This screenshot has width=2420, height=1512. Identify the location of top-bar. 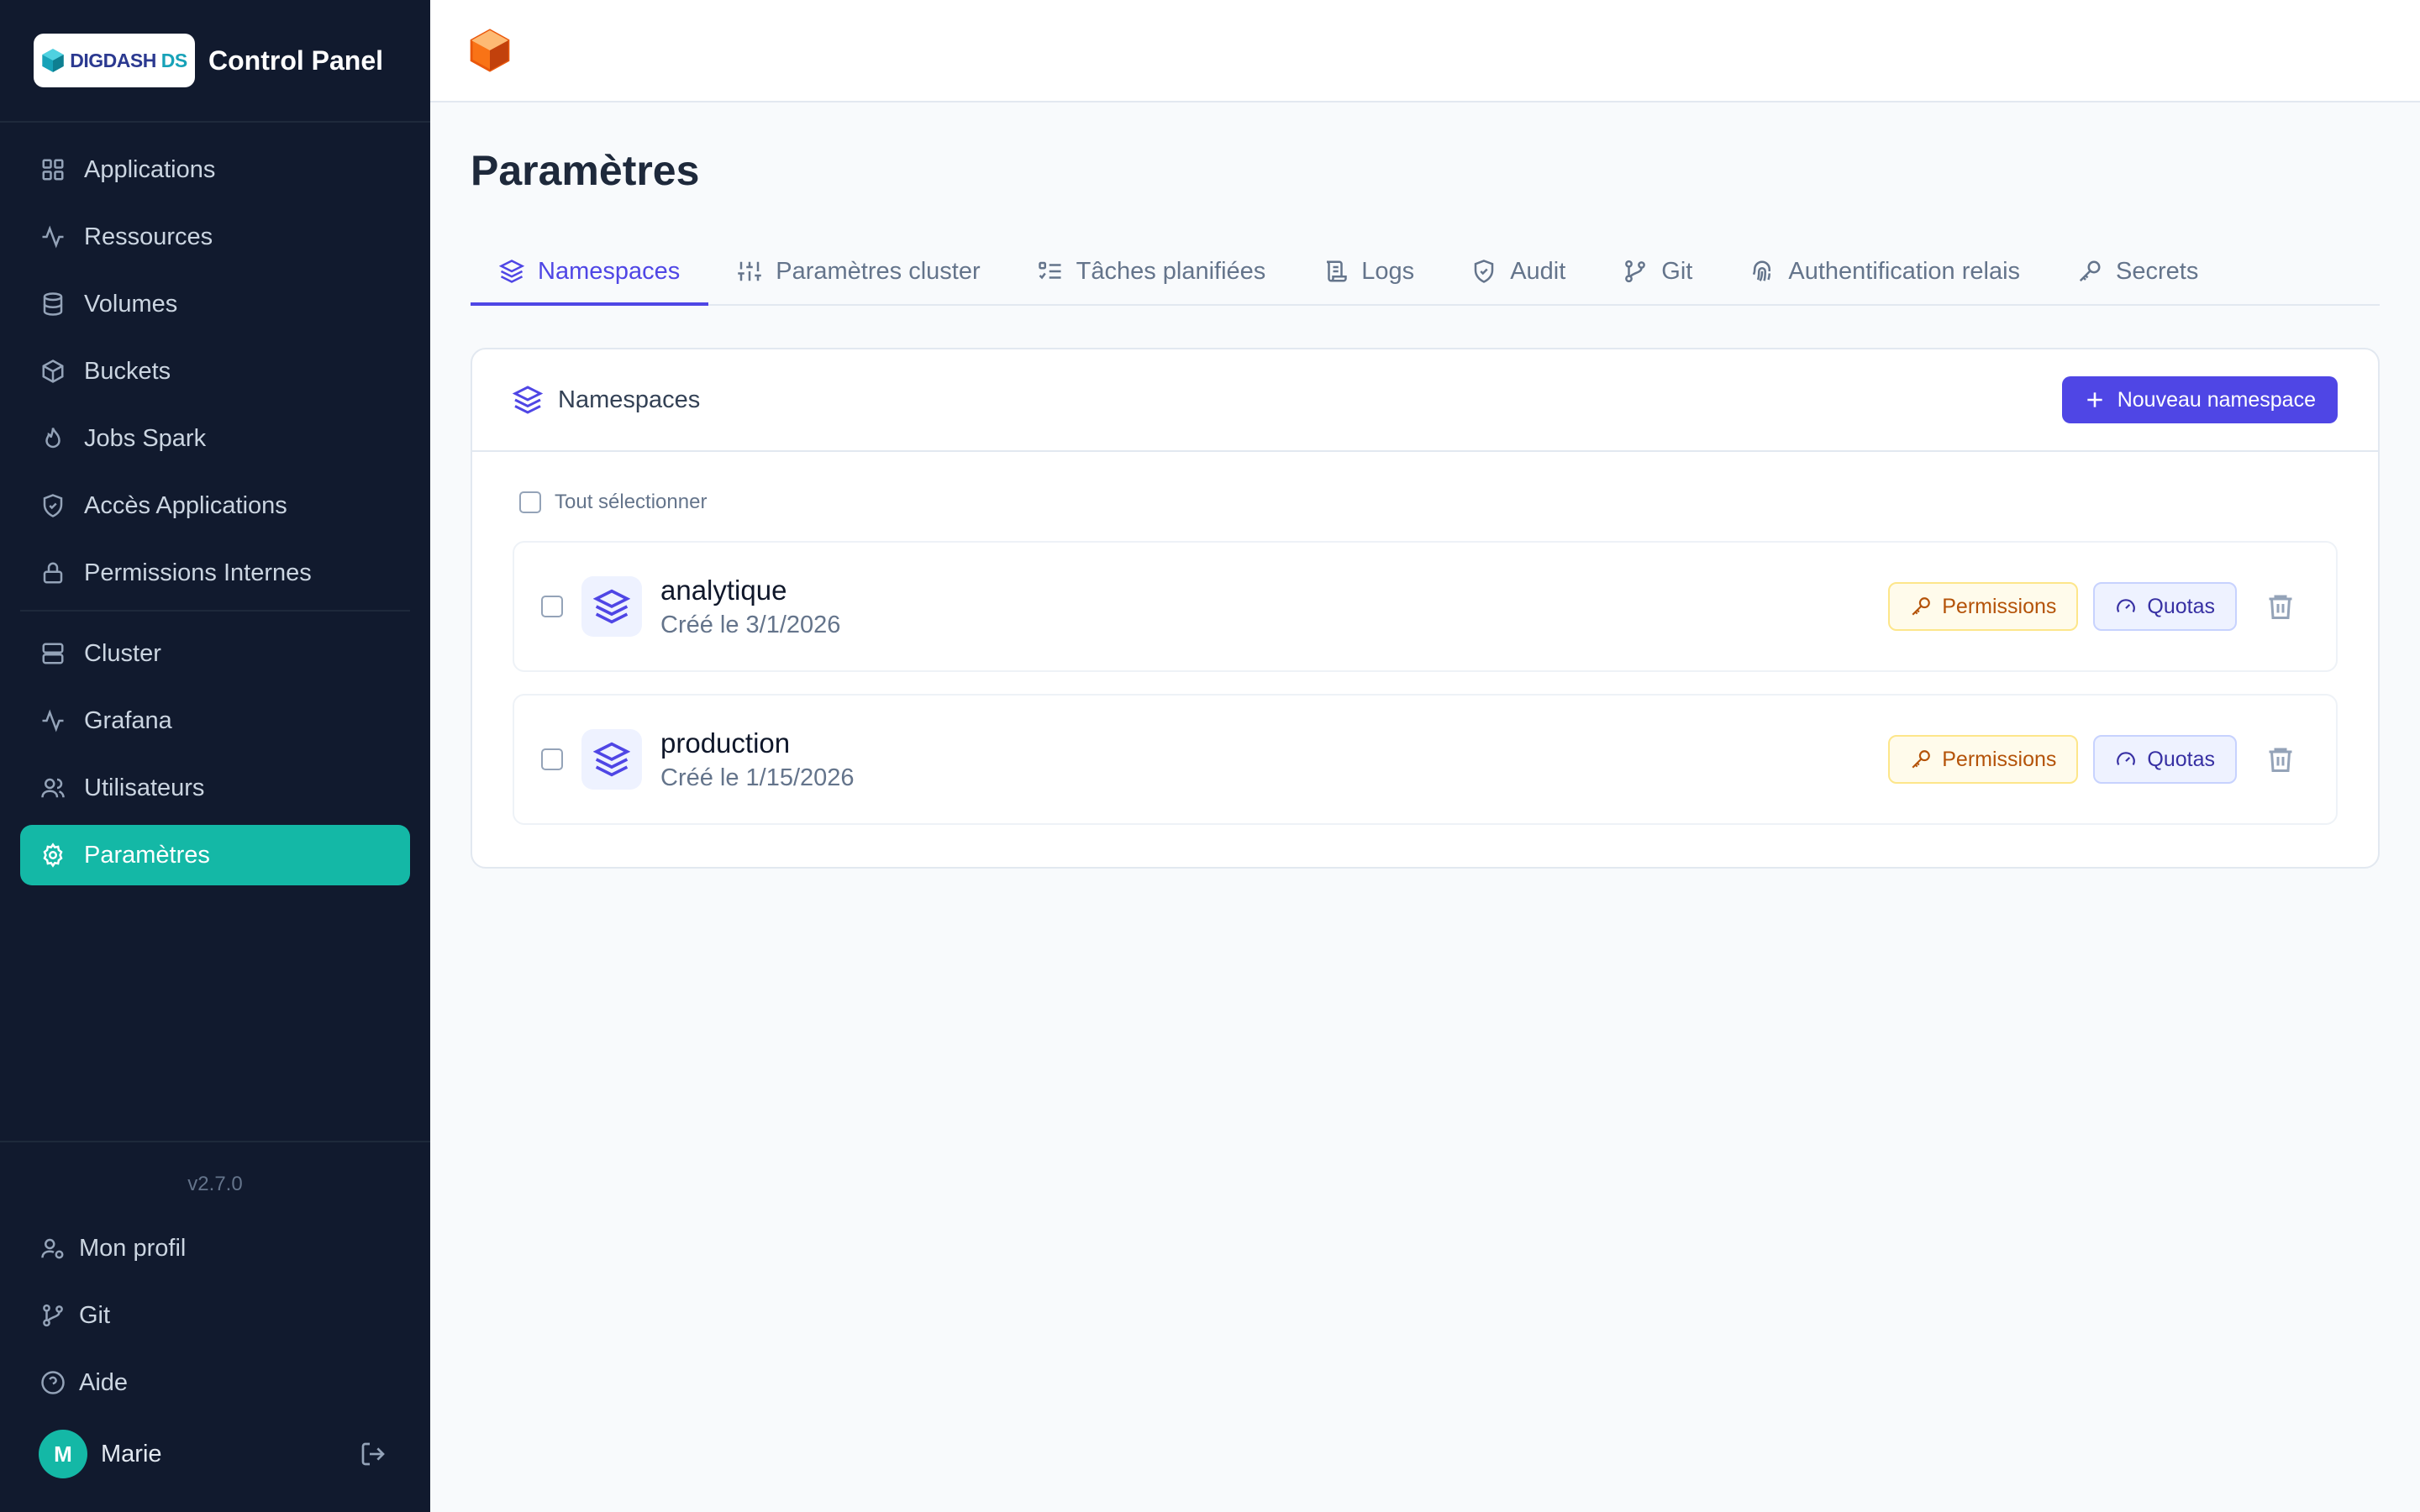
(1425, 51).